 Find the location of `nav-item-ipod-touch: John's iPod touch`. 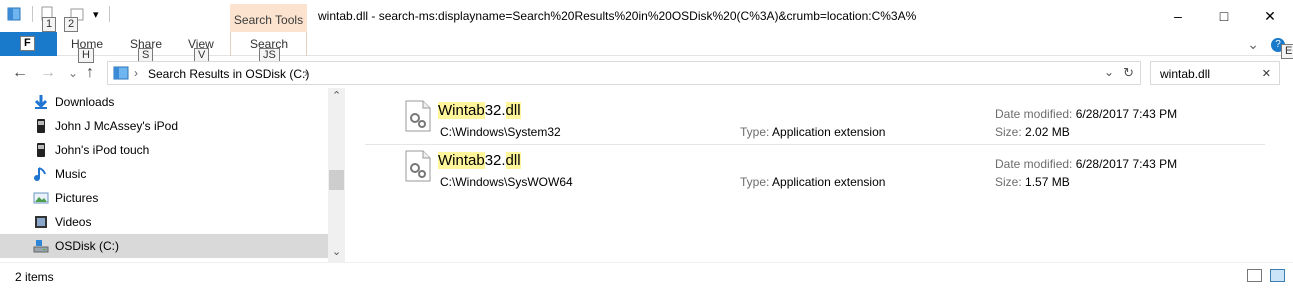

nav-item-ipod-touch: John's iPod touch is located at coordinates (164, 150).